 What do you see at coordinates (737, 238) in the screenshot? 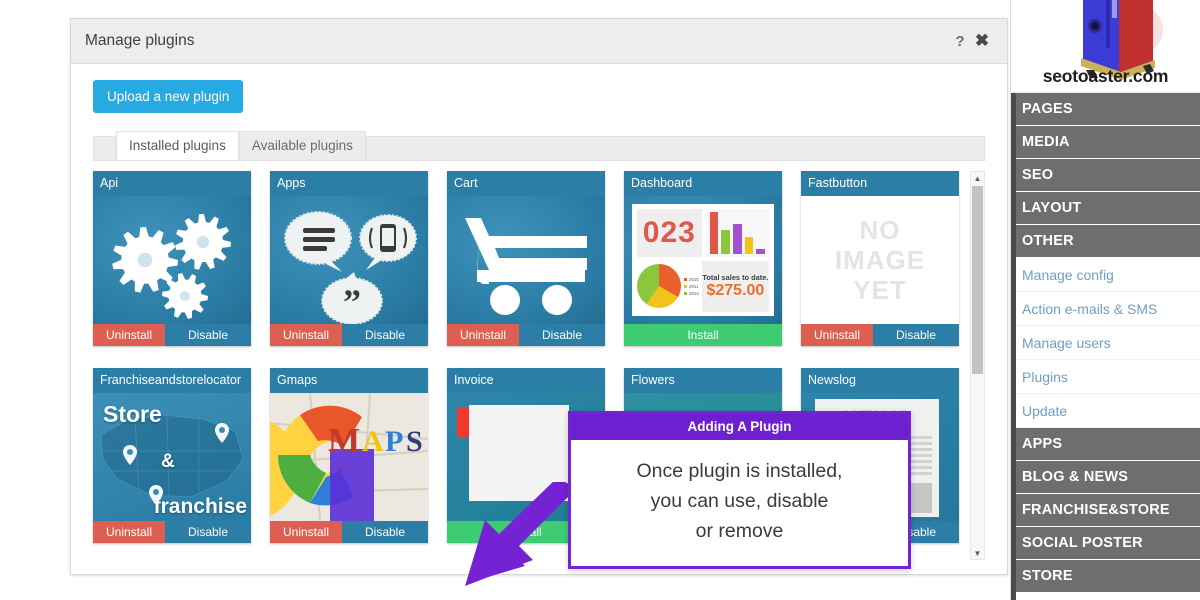
I see `chart-bar` at bounding box center [737, 238].